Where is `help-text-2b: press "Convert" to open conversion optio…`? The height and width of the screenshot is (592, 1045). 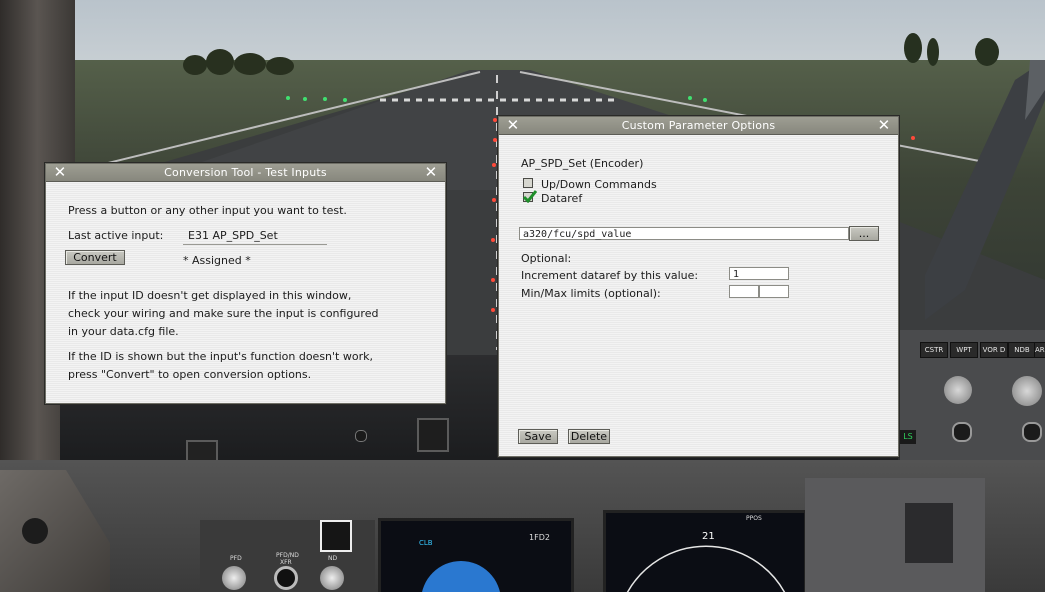
help-text-2b: press "Convert" to open conversion optio… is located at coordinates (190, 374).